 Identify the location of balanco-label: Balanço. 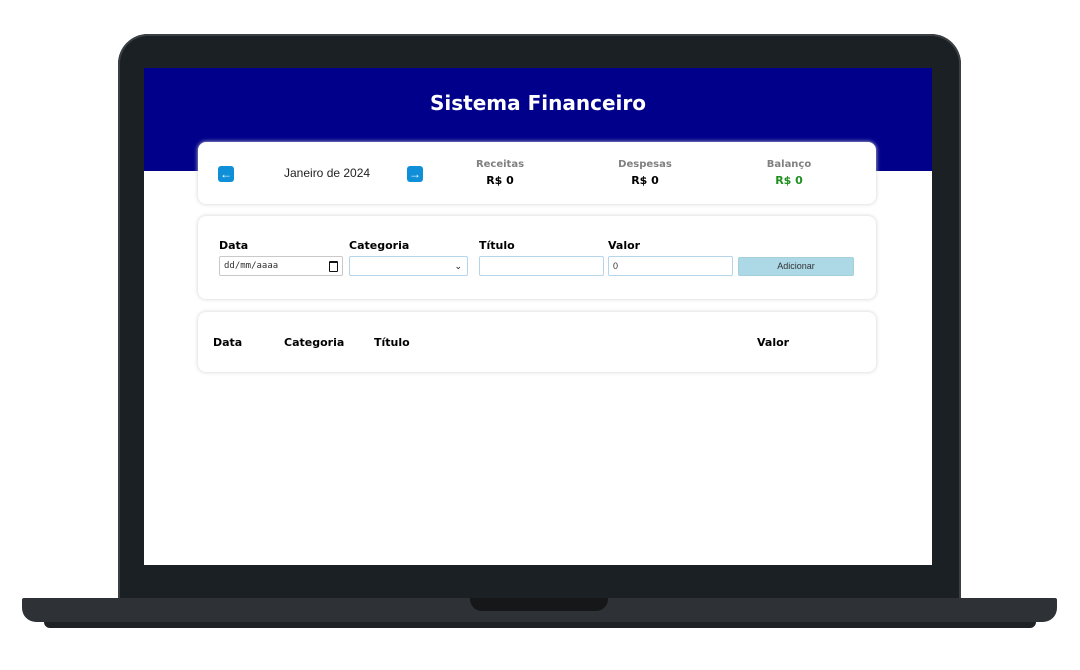
(789, 164).